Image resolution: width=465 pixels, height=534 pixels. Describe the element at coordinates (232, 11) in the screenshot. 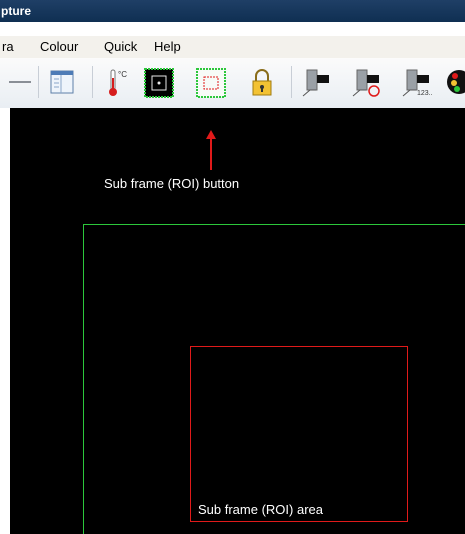

I see `window-title-bar: pture` at that location.